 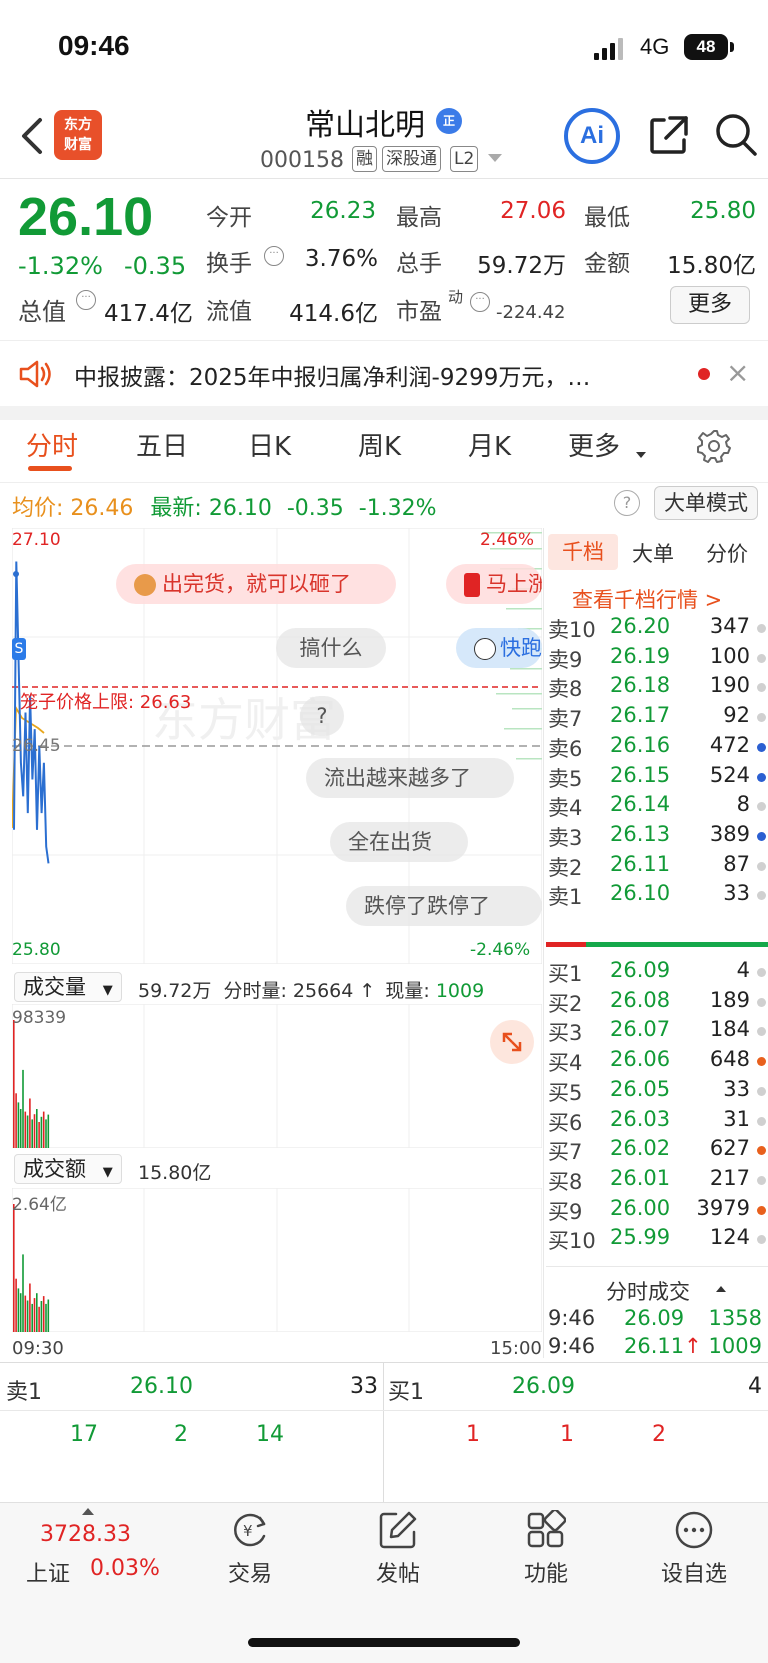 I want to click on ai-assistant-button: Ai, so click(x=592, y=136).